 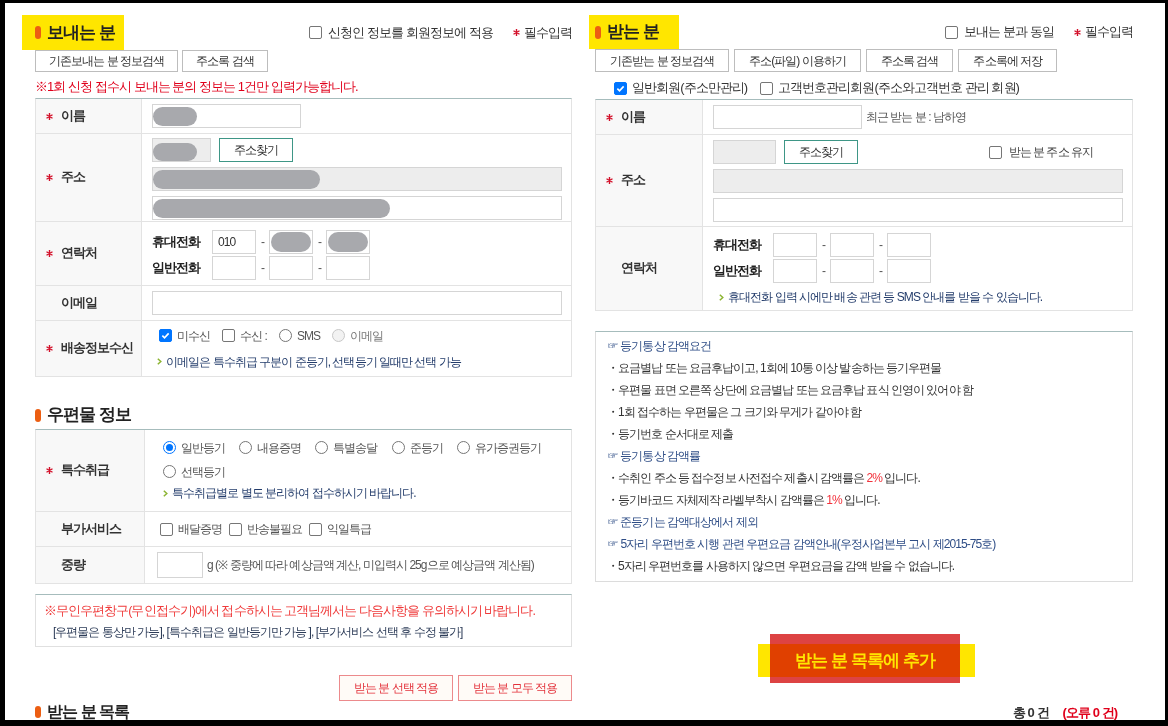 What do you see at coordinates (177, 242) in the screenshot?
I see `phone-label: 휴대전화` at bounding box center [177, 242].